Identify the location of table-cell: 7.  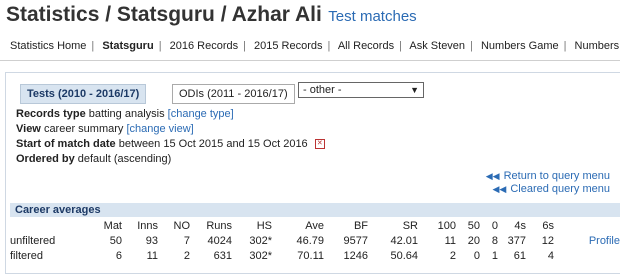
(186, 240).